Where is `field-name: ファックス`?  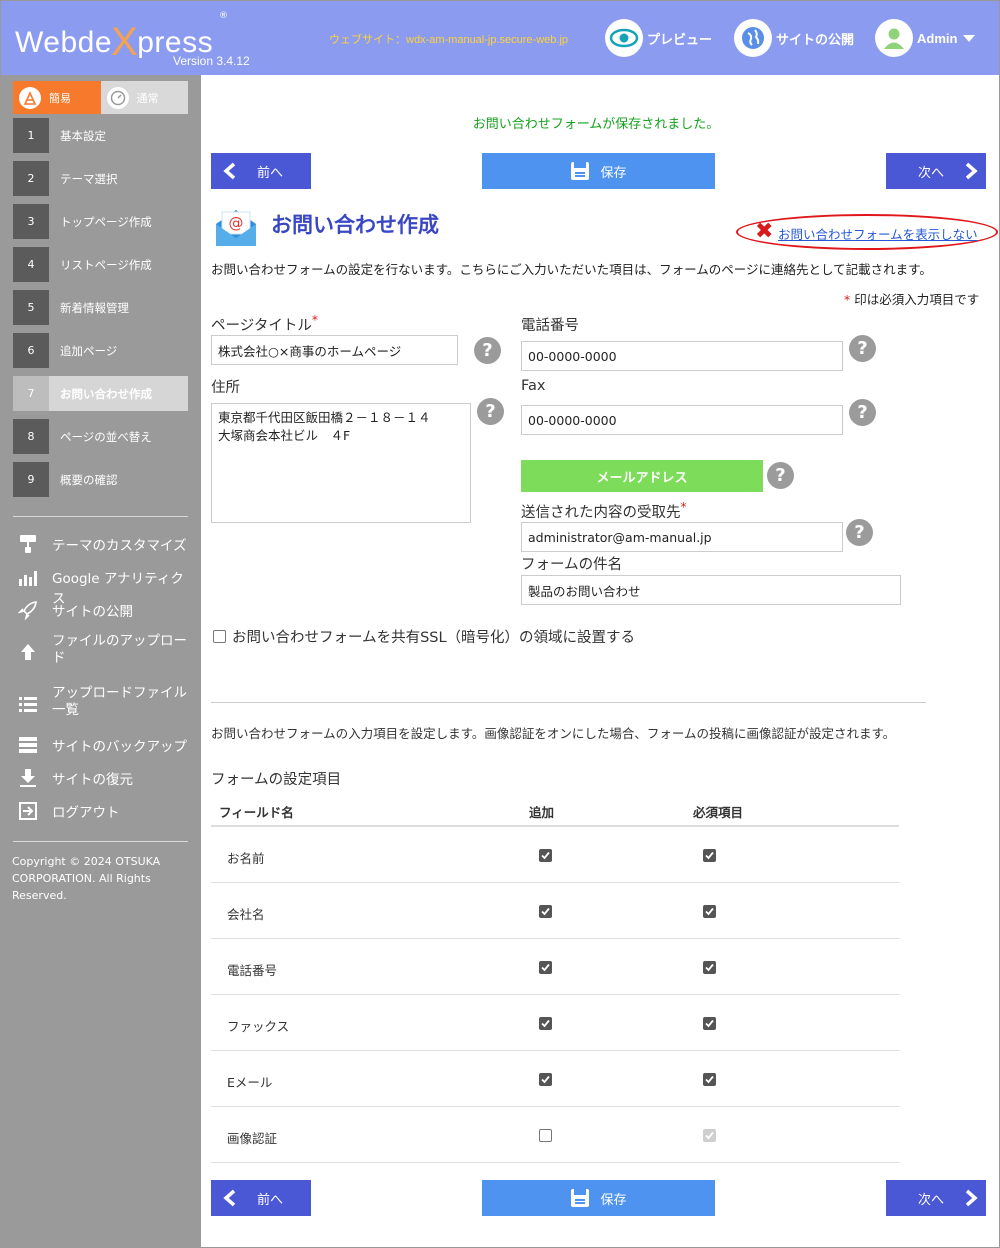
field-name: ファックス is located at coordinates (258, 1026).